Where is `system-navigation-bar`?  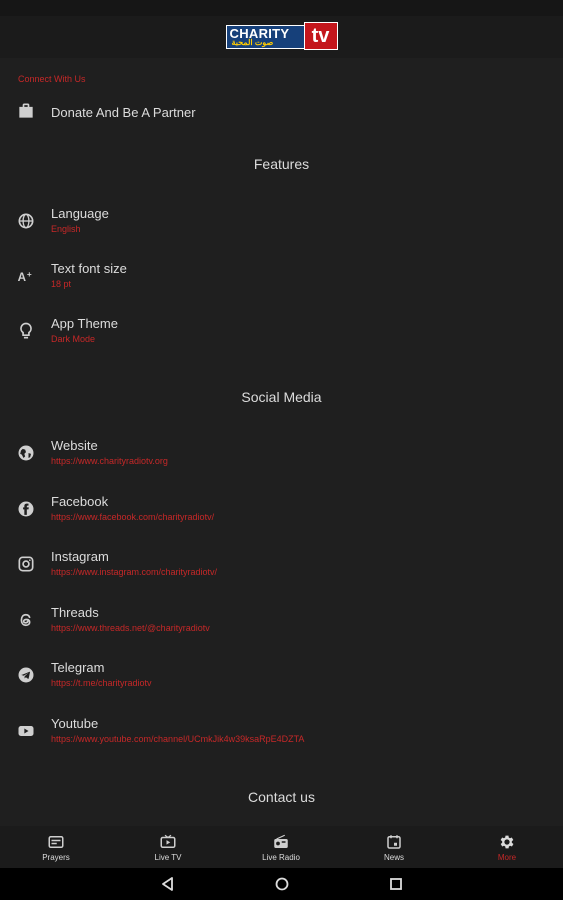 system-navigation-bar is located at coordinates (281, 884).